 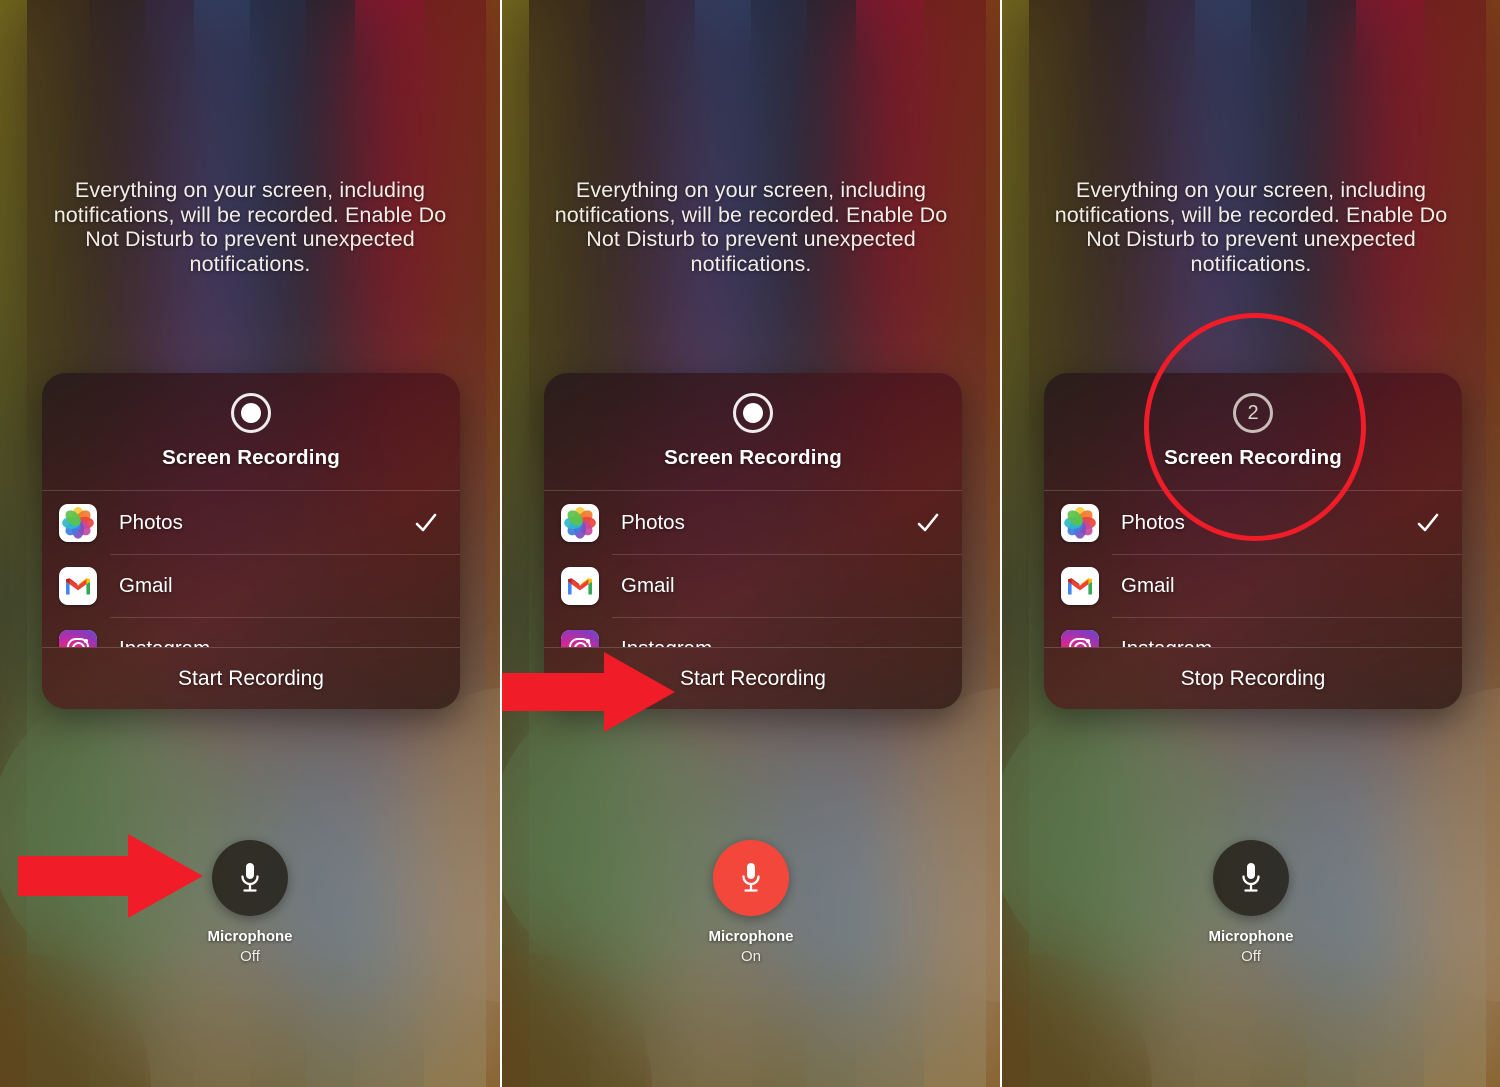 I want to click on microphone-state: On, so click(x=750, y=956).